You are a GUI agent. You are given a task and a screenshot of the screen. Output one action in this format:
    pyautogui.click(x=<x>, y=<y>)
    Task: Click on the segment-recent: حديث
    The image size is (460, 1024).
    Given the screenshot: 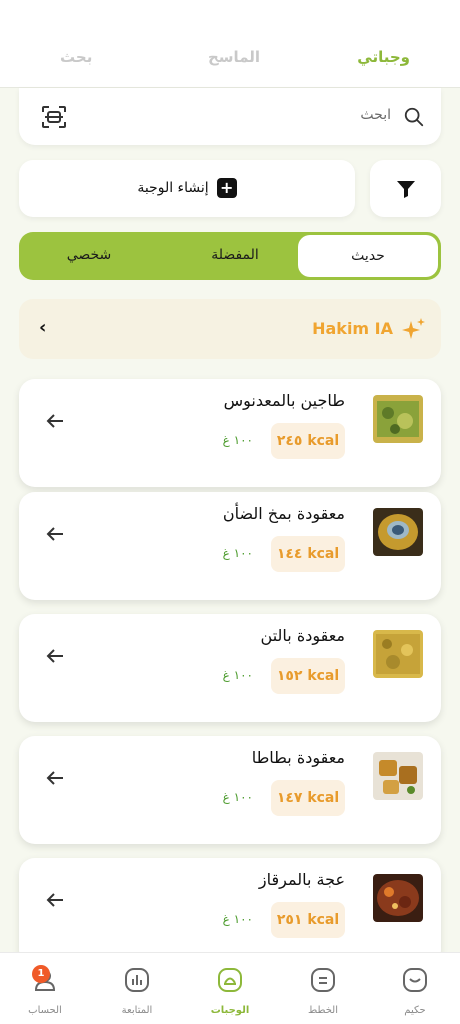 What is the action you would take?
    pyautogui.click(x=368, y=256)
    